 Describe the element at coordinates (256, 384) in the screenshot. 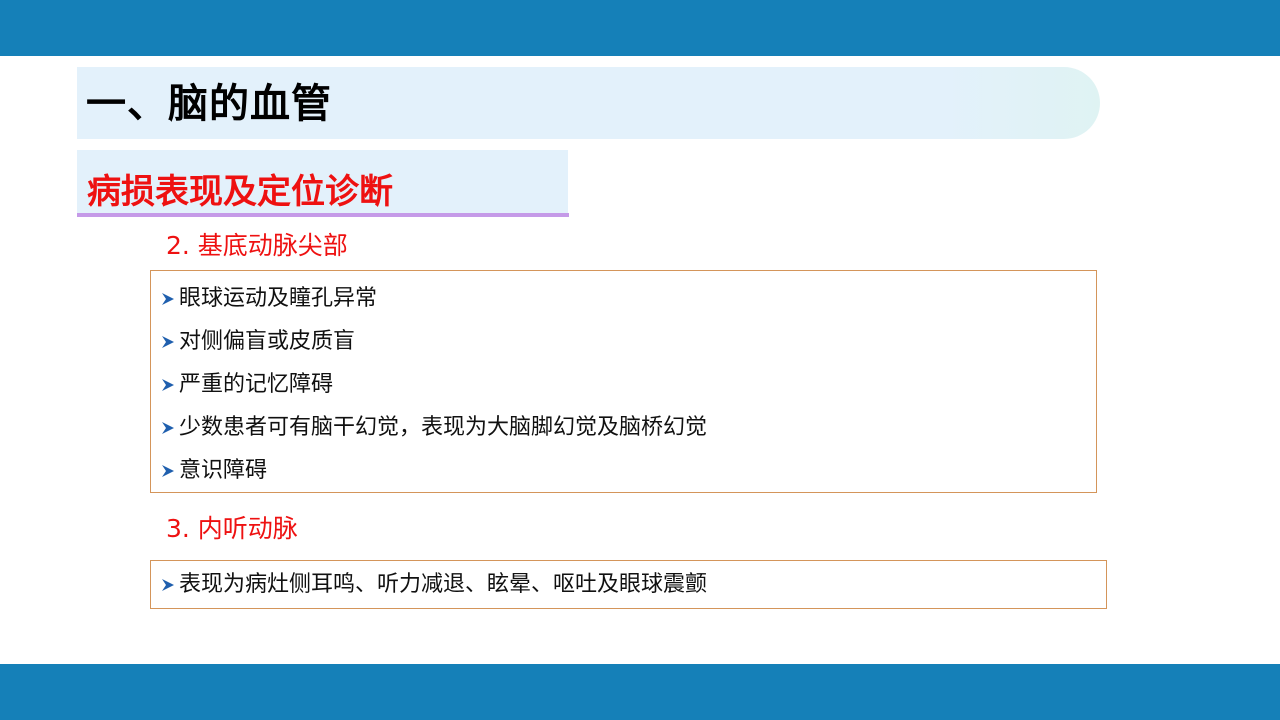

I see `list-item-text: 严重的记忆障碍` at that location.